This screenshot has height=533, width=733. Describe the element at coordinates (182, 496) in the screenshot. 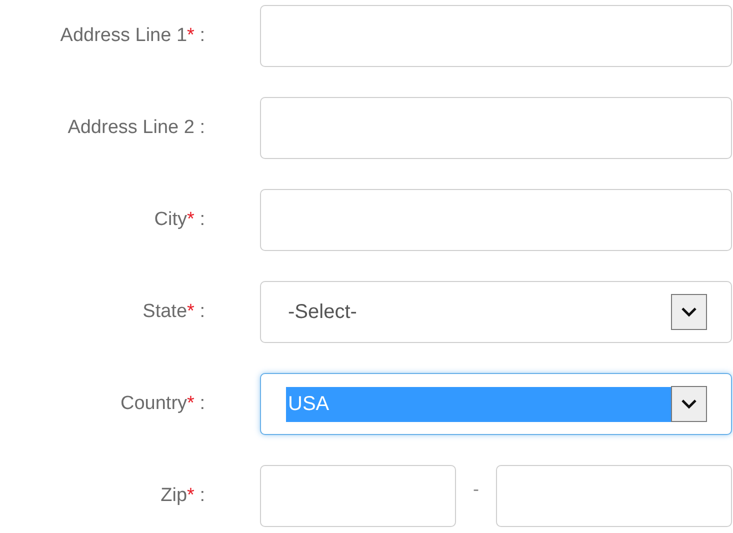

I see `field-label: Zip* :` at that location.